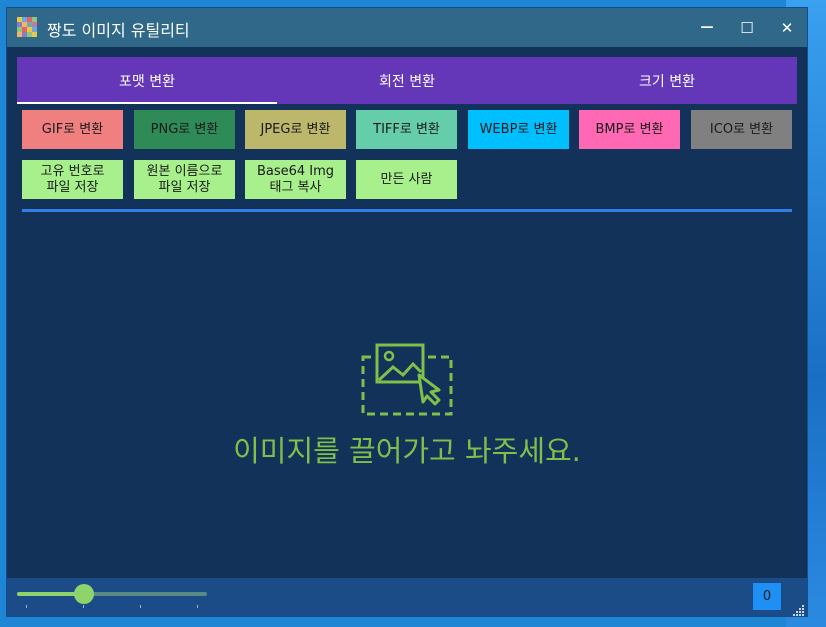  What do you see at coordinates (118, 30) in the screenshot?
I see `window-title: 짱도 이미지 유틸리티` at bounding box center [118, 30].